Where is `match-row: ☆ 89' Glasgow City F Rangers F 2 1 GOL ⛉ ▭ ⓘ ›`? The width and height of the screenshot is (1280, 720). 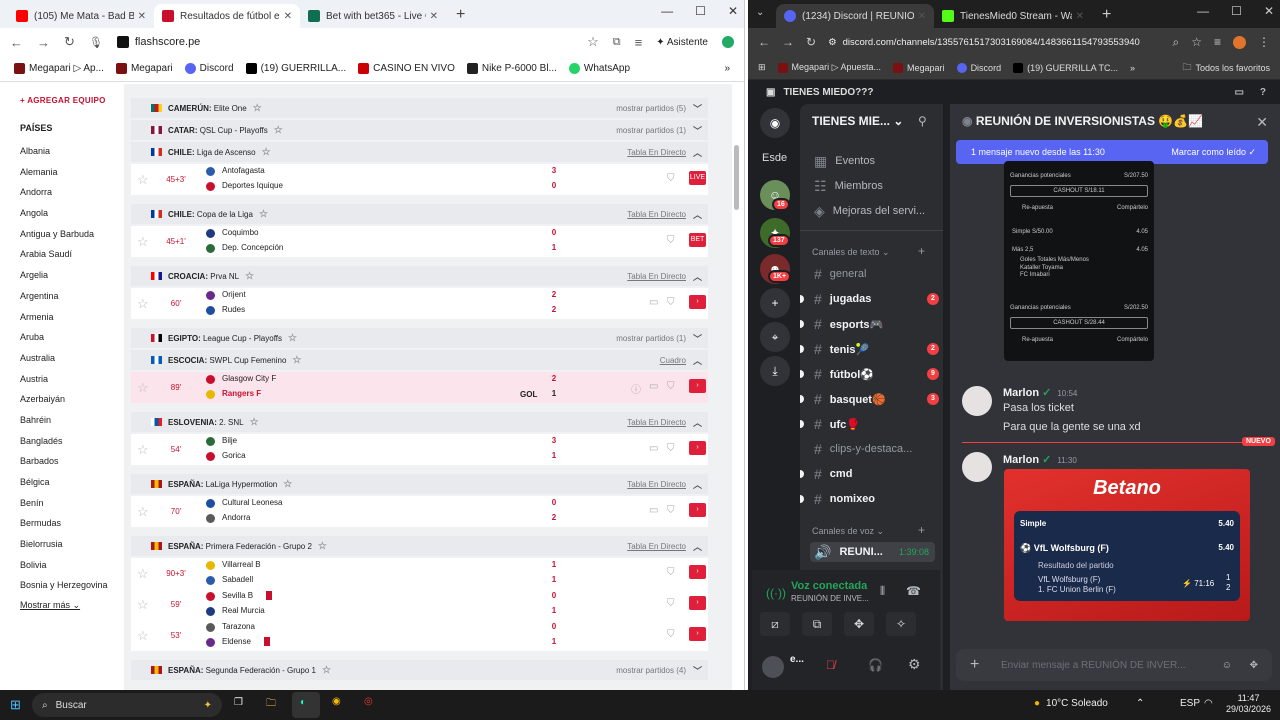
match-row: ☆ 89' Glasgow City F Rangers F 2 1 GOL ⛉ ▭ ⓘ › is located at coordinates (419, 387).